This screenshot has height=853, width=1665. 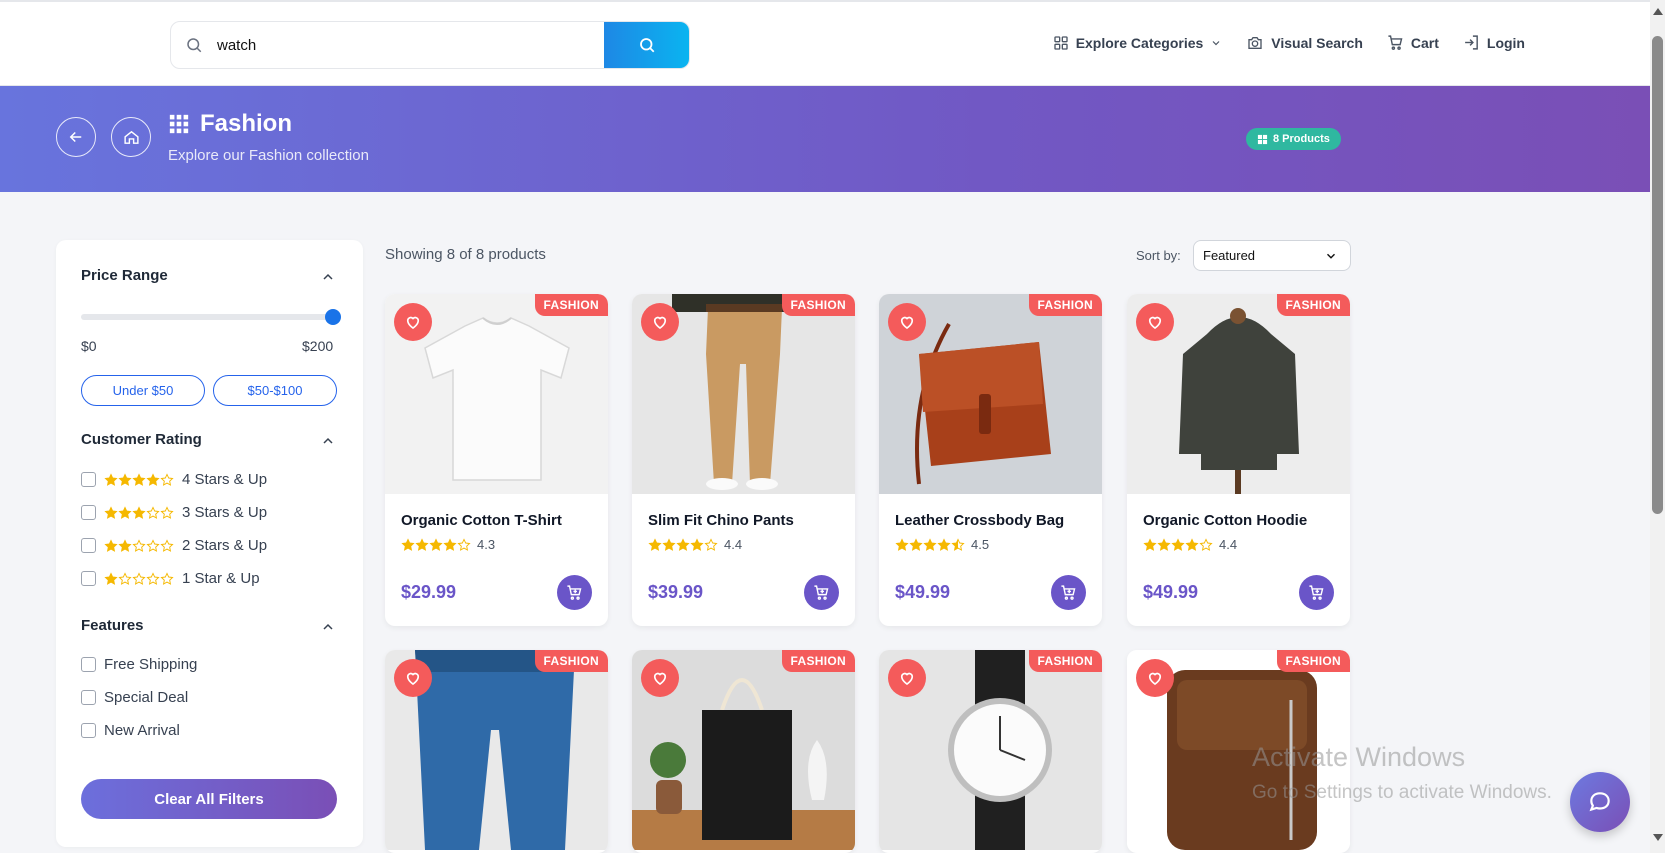 What do you see at coordinates (1138, 43) in the screenshot?
I see `explore-categories-menu: Explore Categories` at bounding box center [1138, 43].